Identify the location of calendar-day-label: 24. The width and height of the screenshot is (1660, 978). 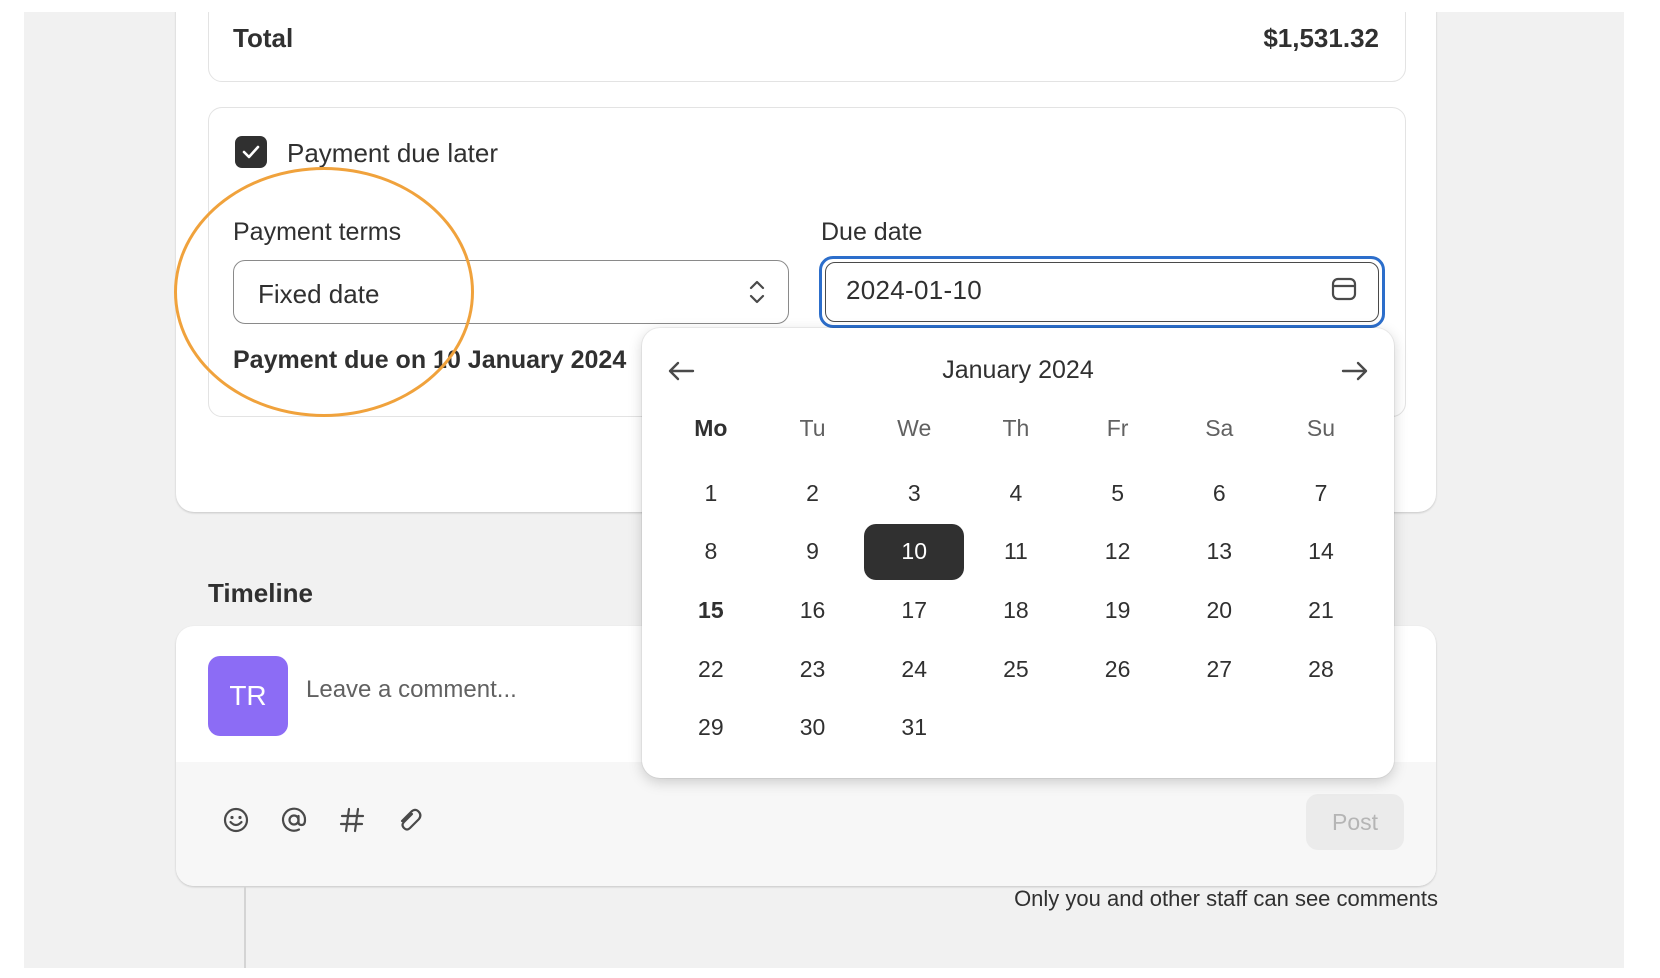
(914, 668).